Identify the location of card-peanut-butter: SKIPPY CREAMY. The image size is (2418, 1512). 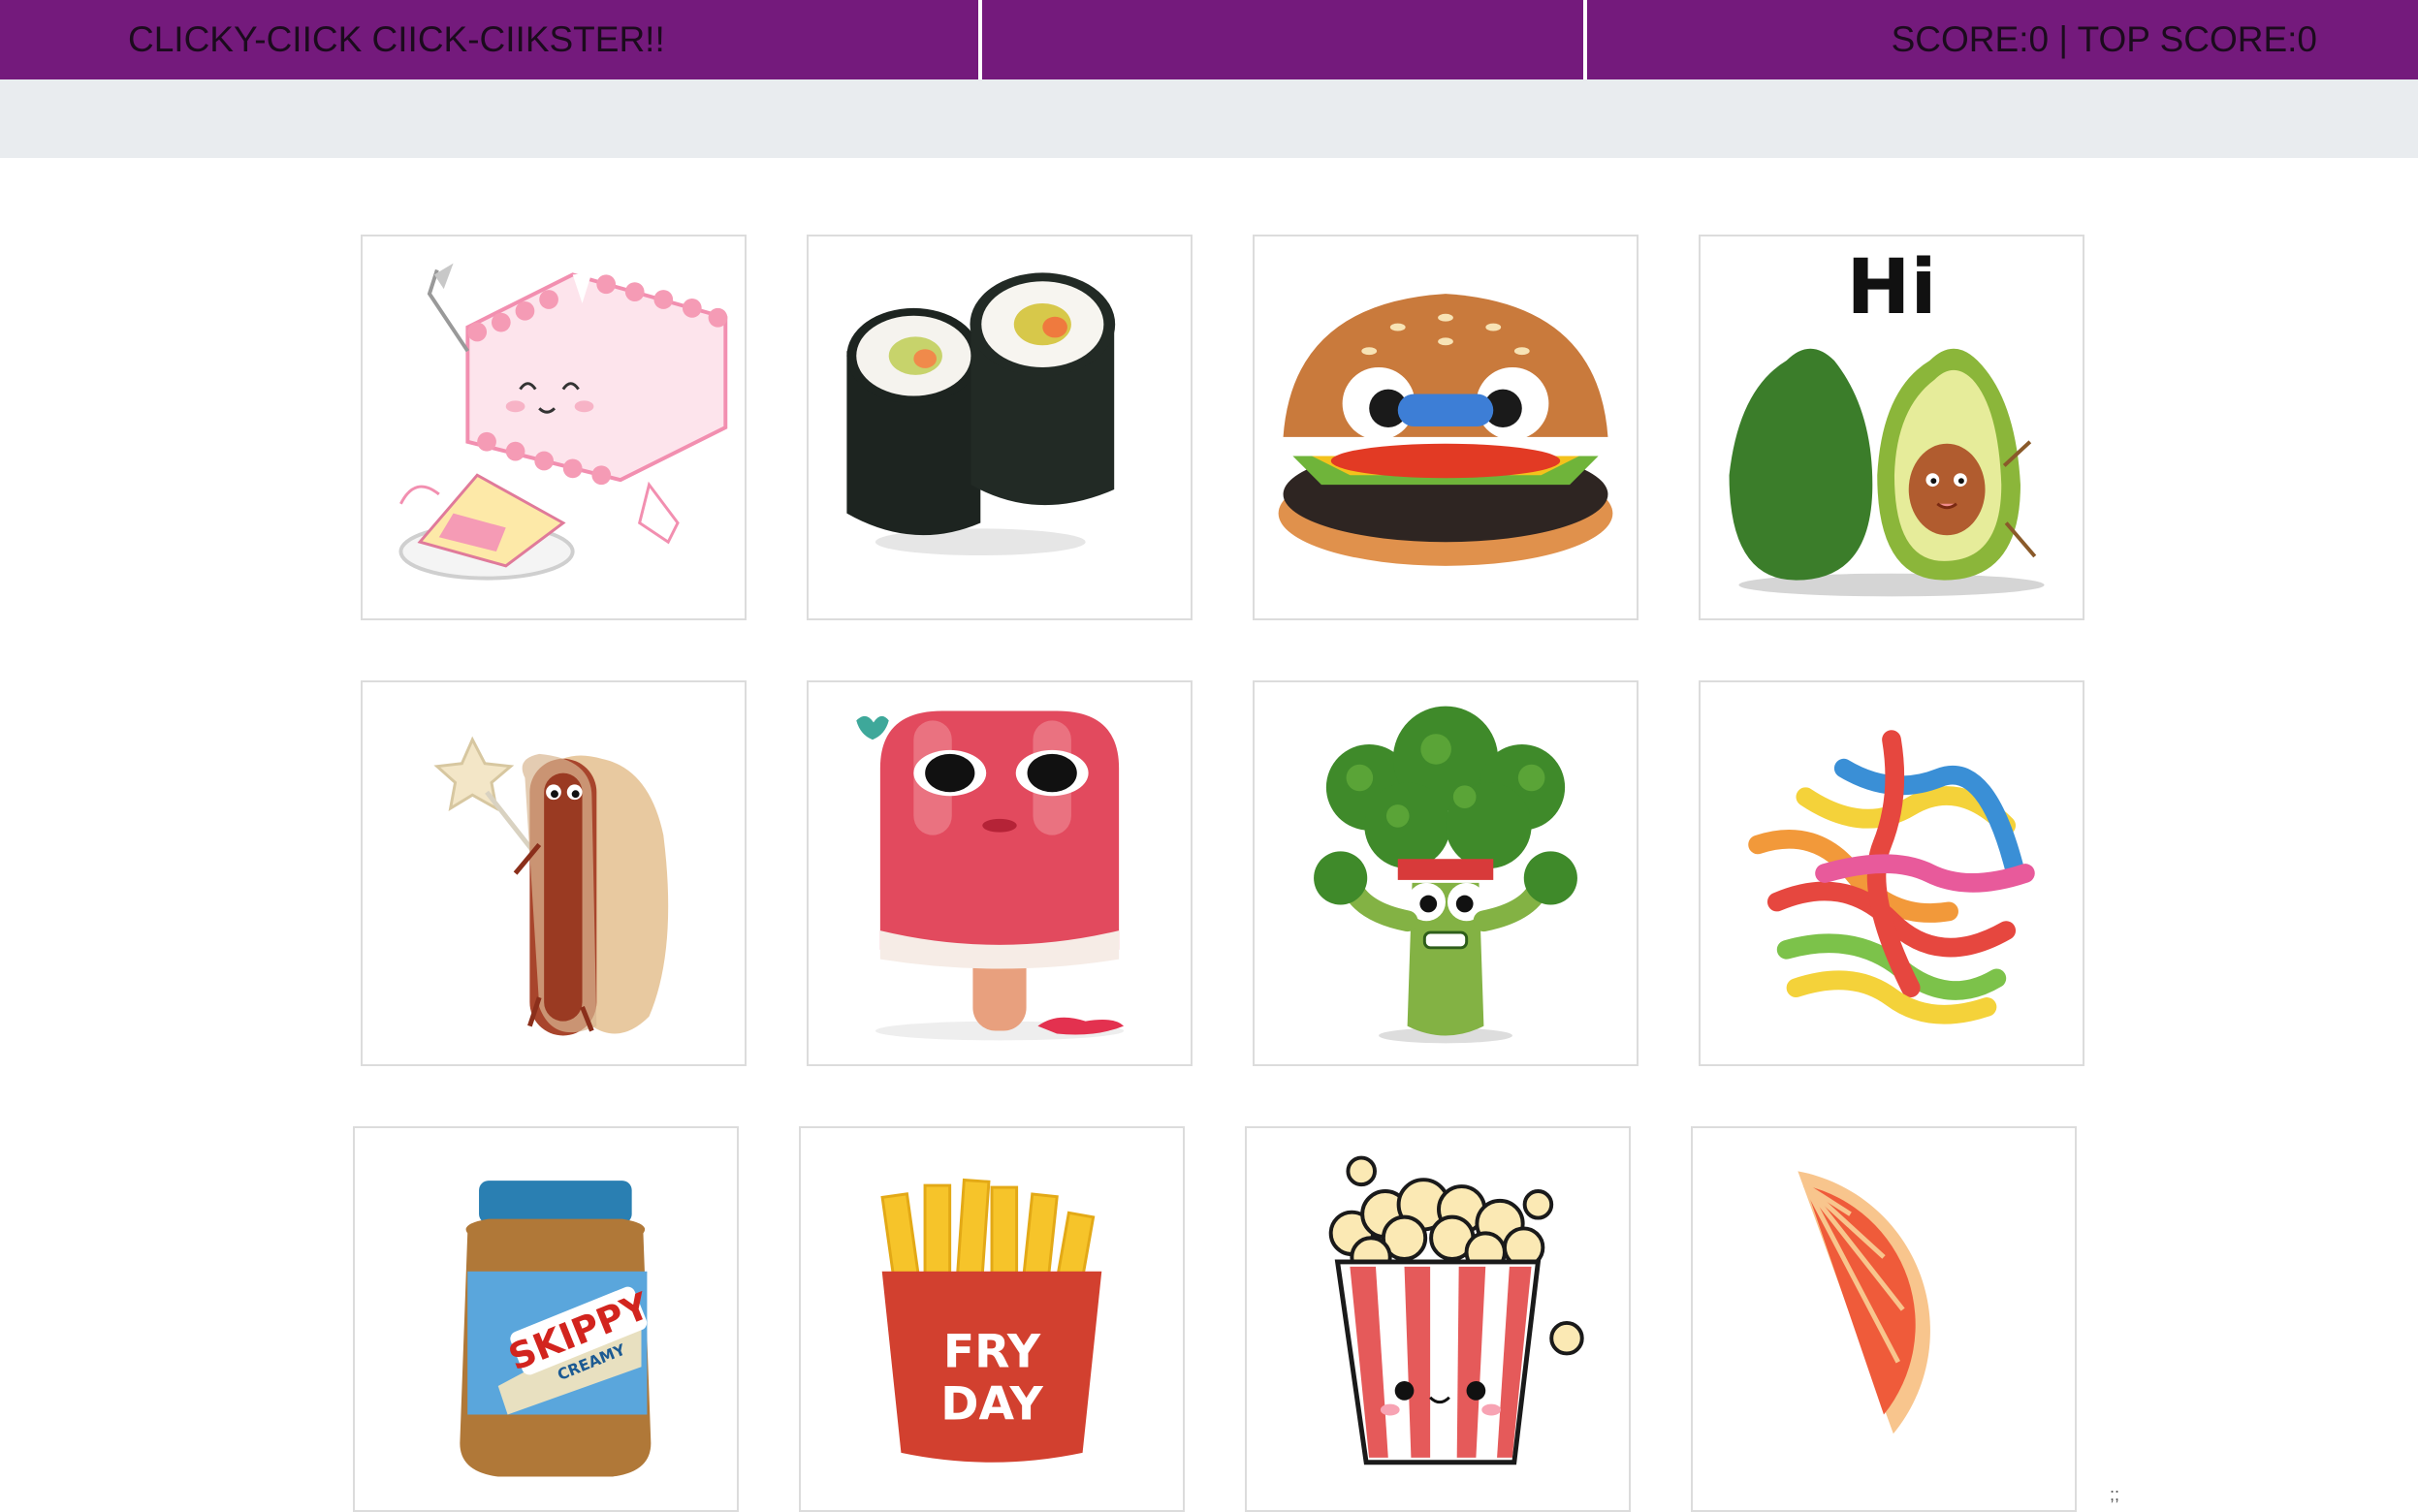
(546, 1319).